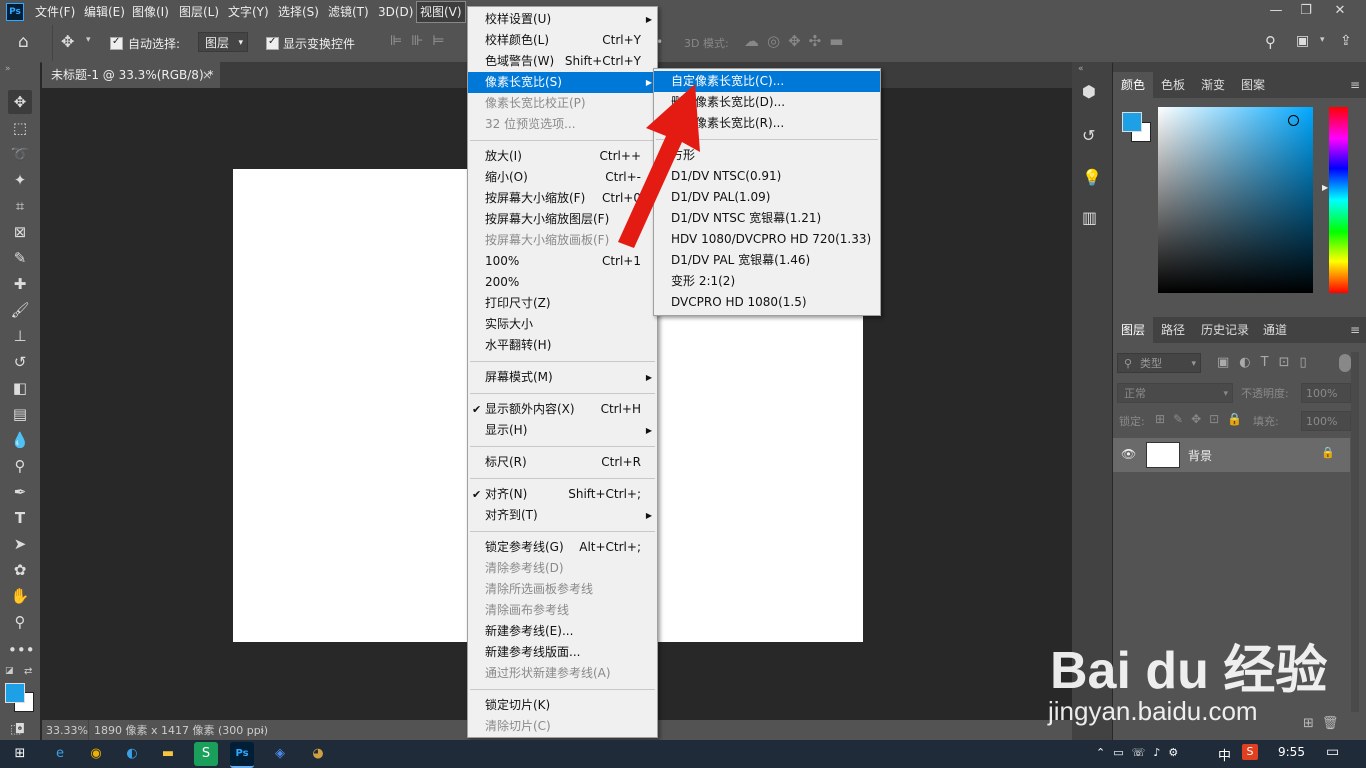 The height and width of the screenshot is (768, 1366). Describe the element at coordinates (20, 154) in the screenshot. I see `lasso-tool-icon: ➰` at that location.